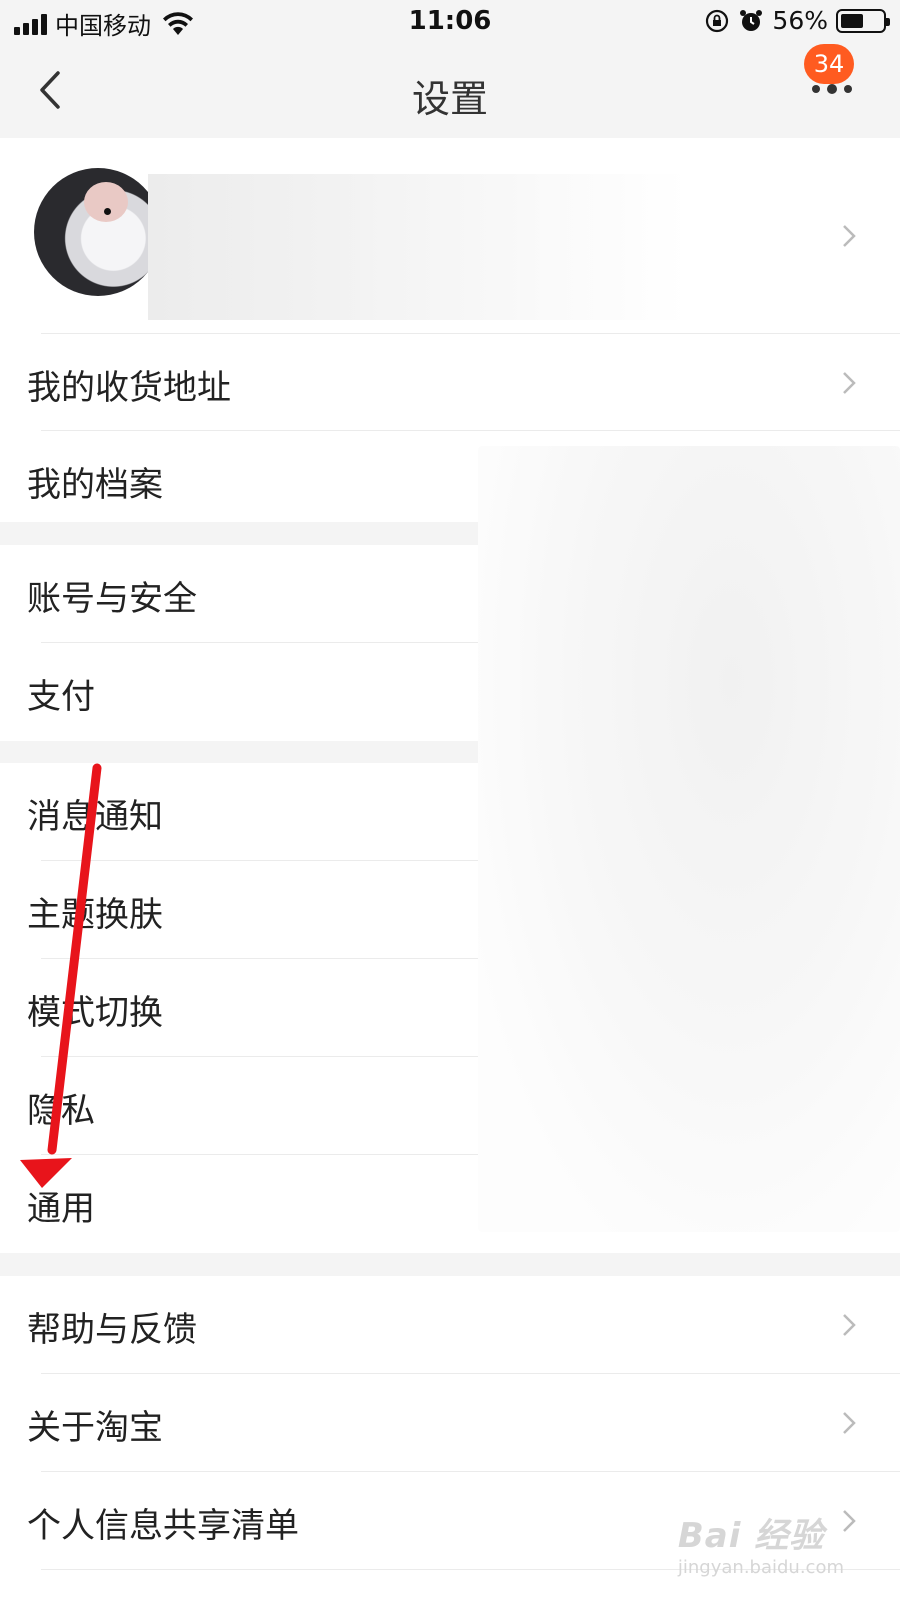 The image size is (900, 1600). Describe the element at coordinates (760, 1567) in the screenshot. I see `watermark-url: jingyan.baidu.com` at that location.